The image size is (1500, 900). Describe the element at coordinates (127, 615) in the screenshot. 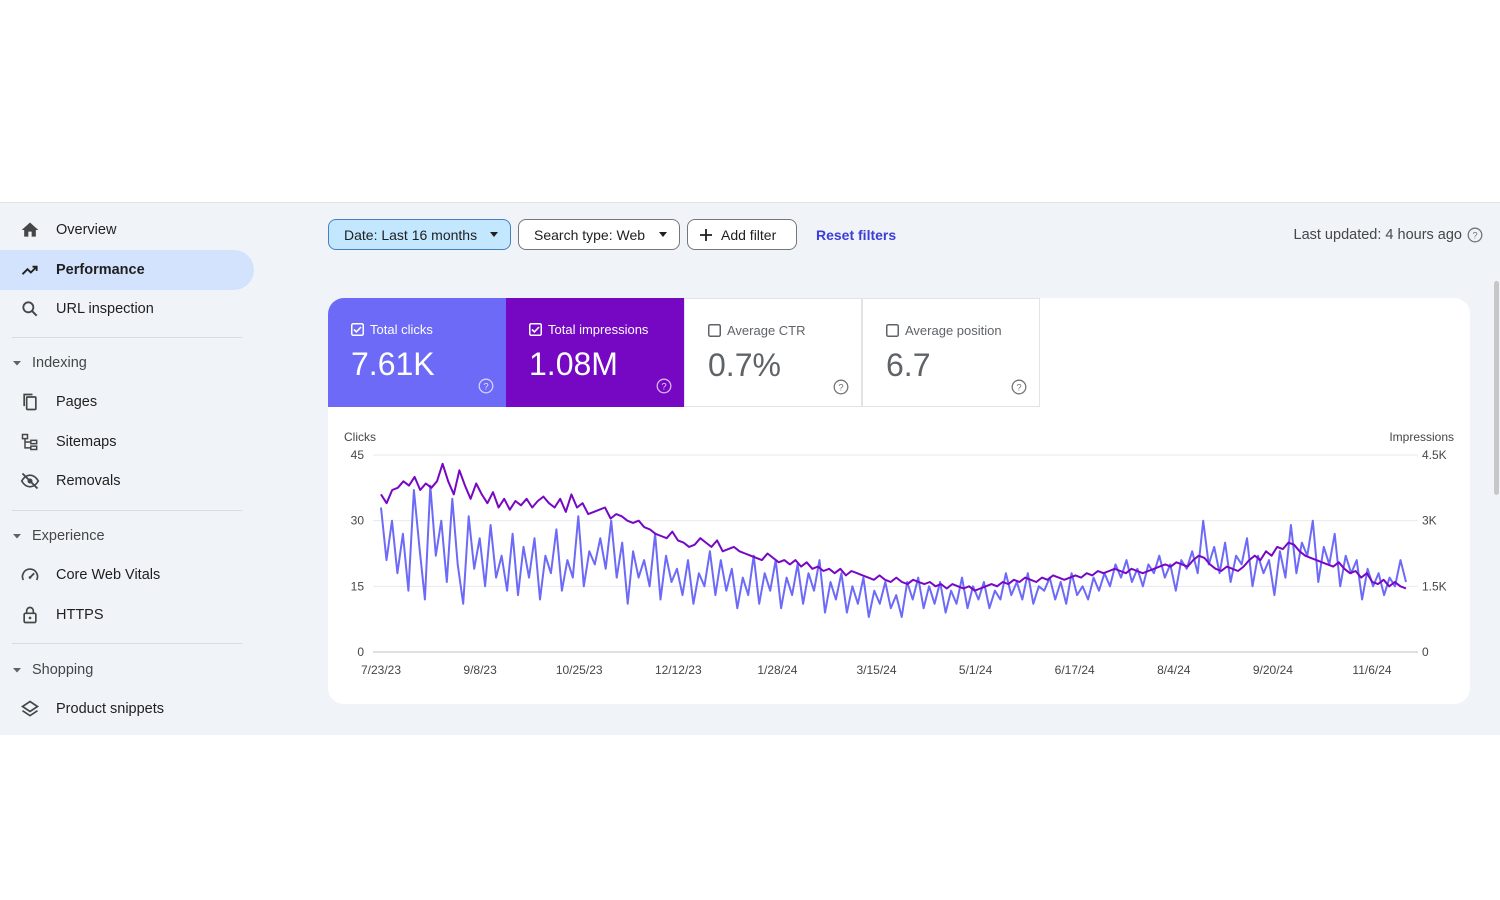

I see `sidebar-item-https: HTTPS` at that location.